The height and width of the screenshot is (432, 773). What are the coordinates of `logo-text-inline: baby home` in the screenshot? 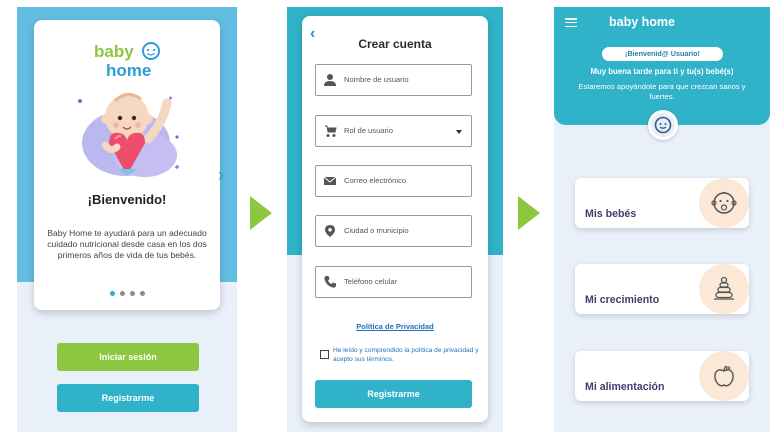 It's located at (642, 22).